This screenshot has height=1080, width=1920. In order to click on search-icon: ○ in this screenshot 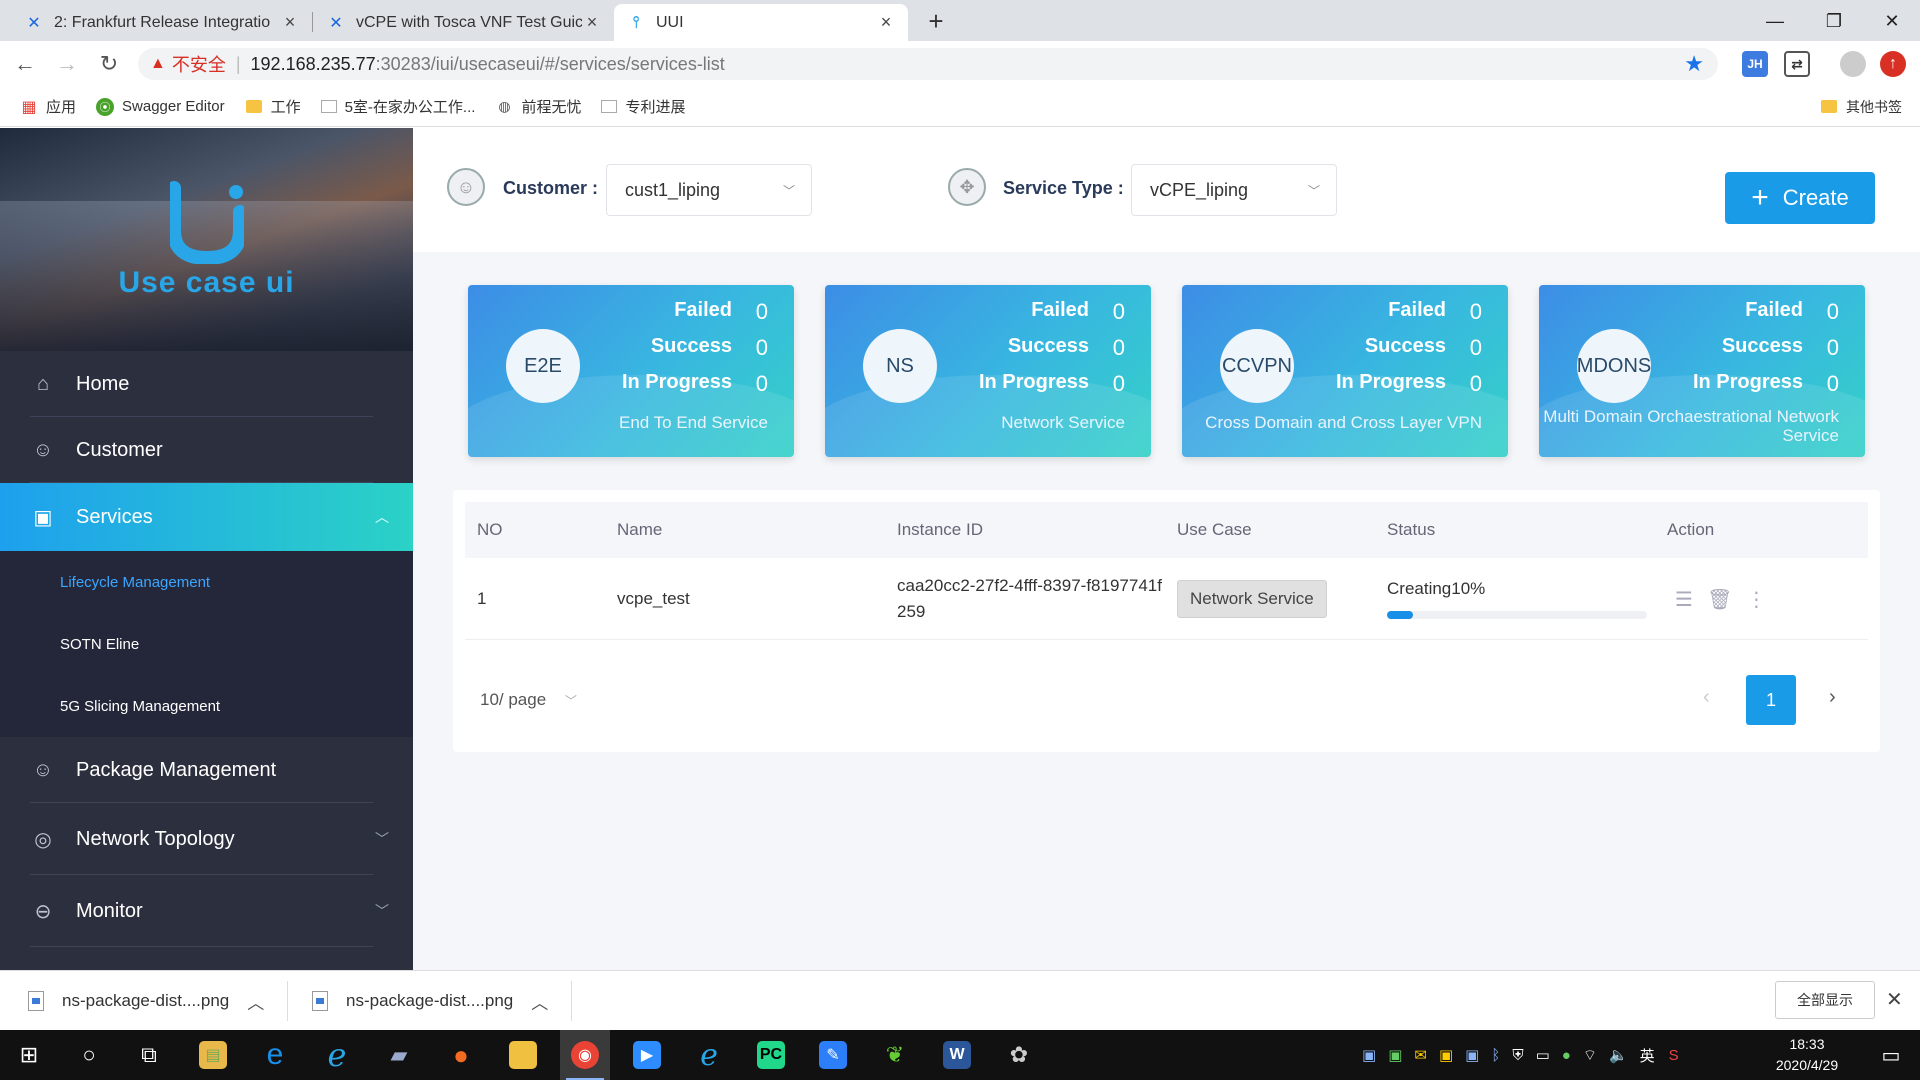, I will do `click(89, 1055)`.